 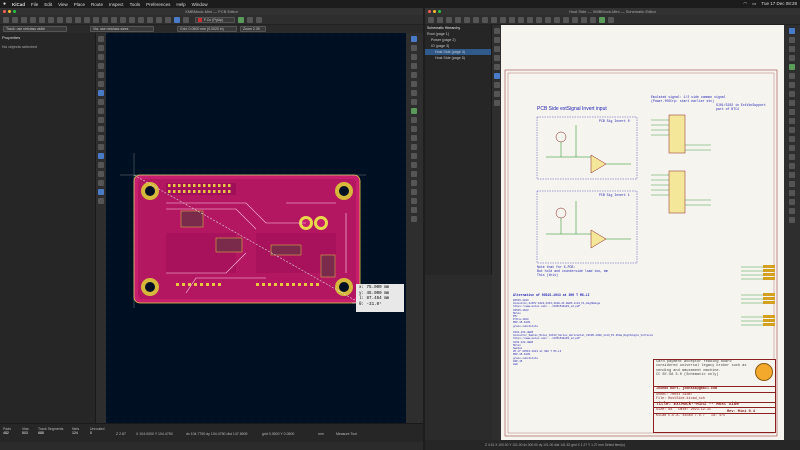 I want to click on menu-inspect: Inspect, so click(x=116, y=4).